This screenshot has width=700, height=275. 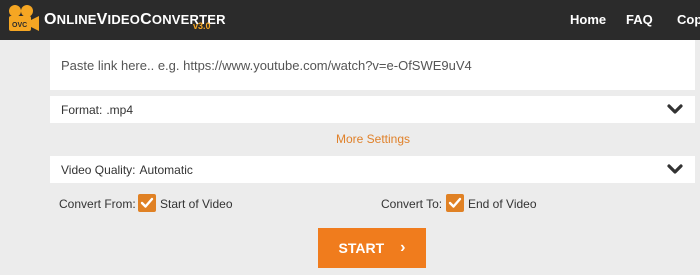 What do you see at coordinates (372, 109) in the screenshot?
I see `format-select: Format: .mp4` at bounding box center [372, 109].